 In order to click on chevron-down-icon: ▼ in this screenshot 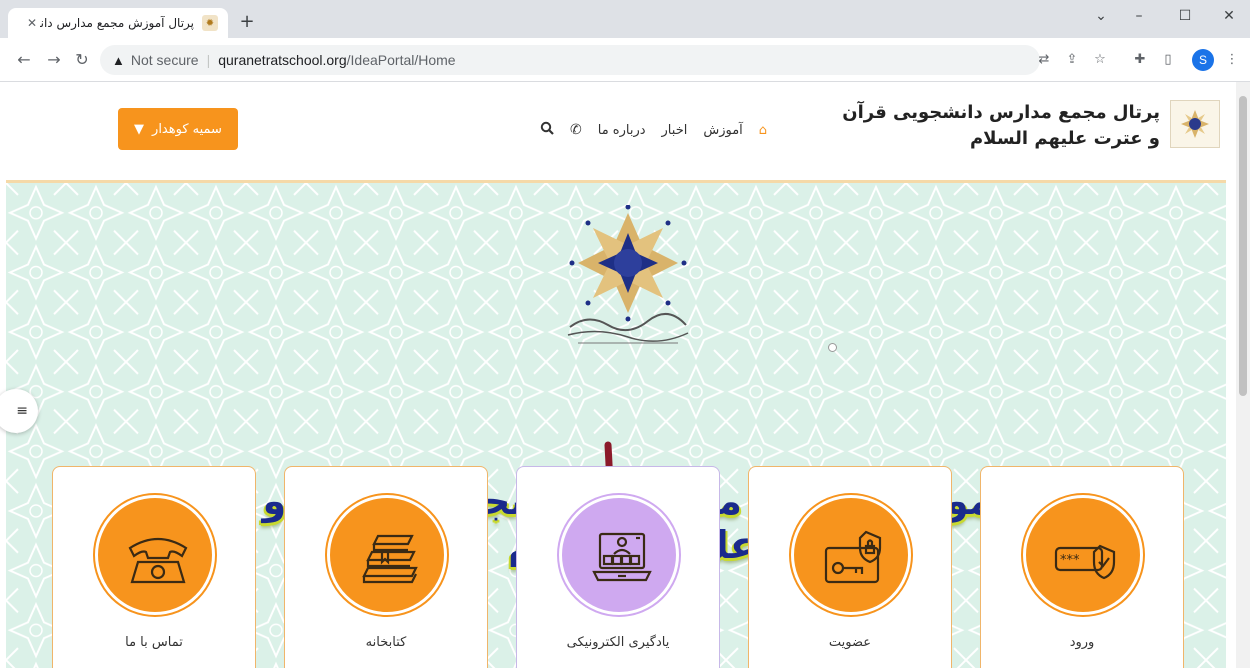, I will do `click(139, 129)`.